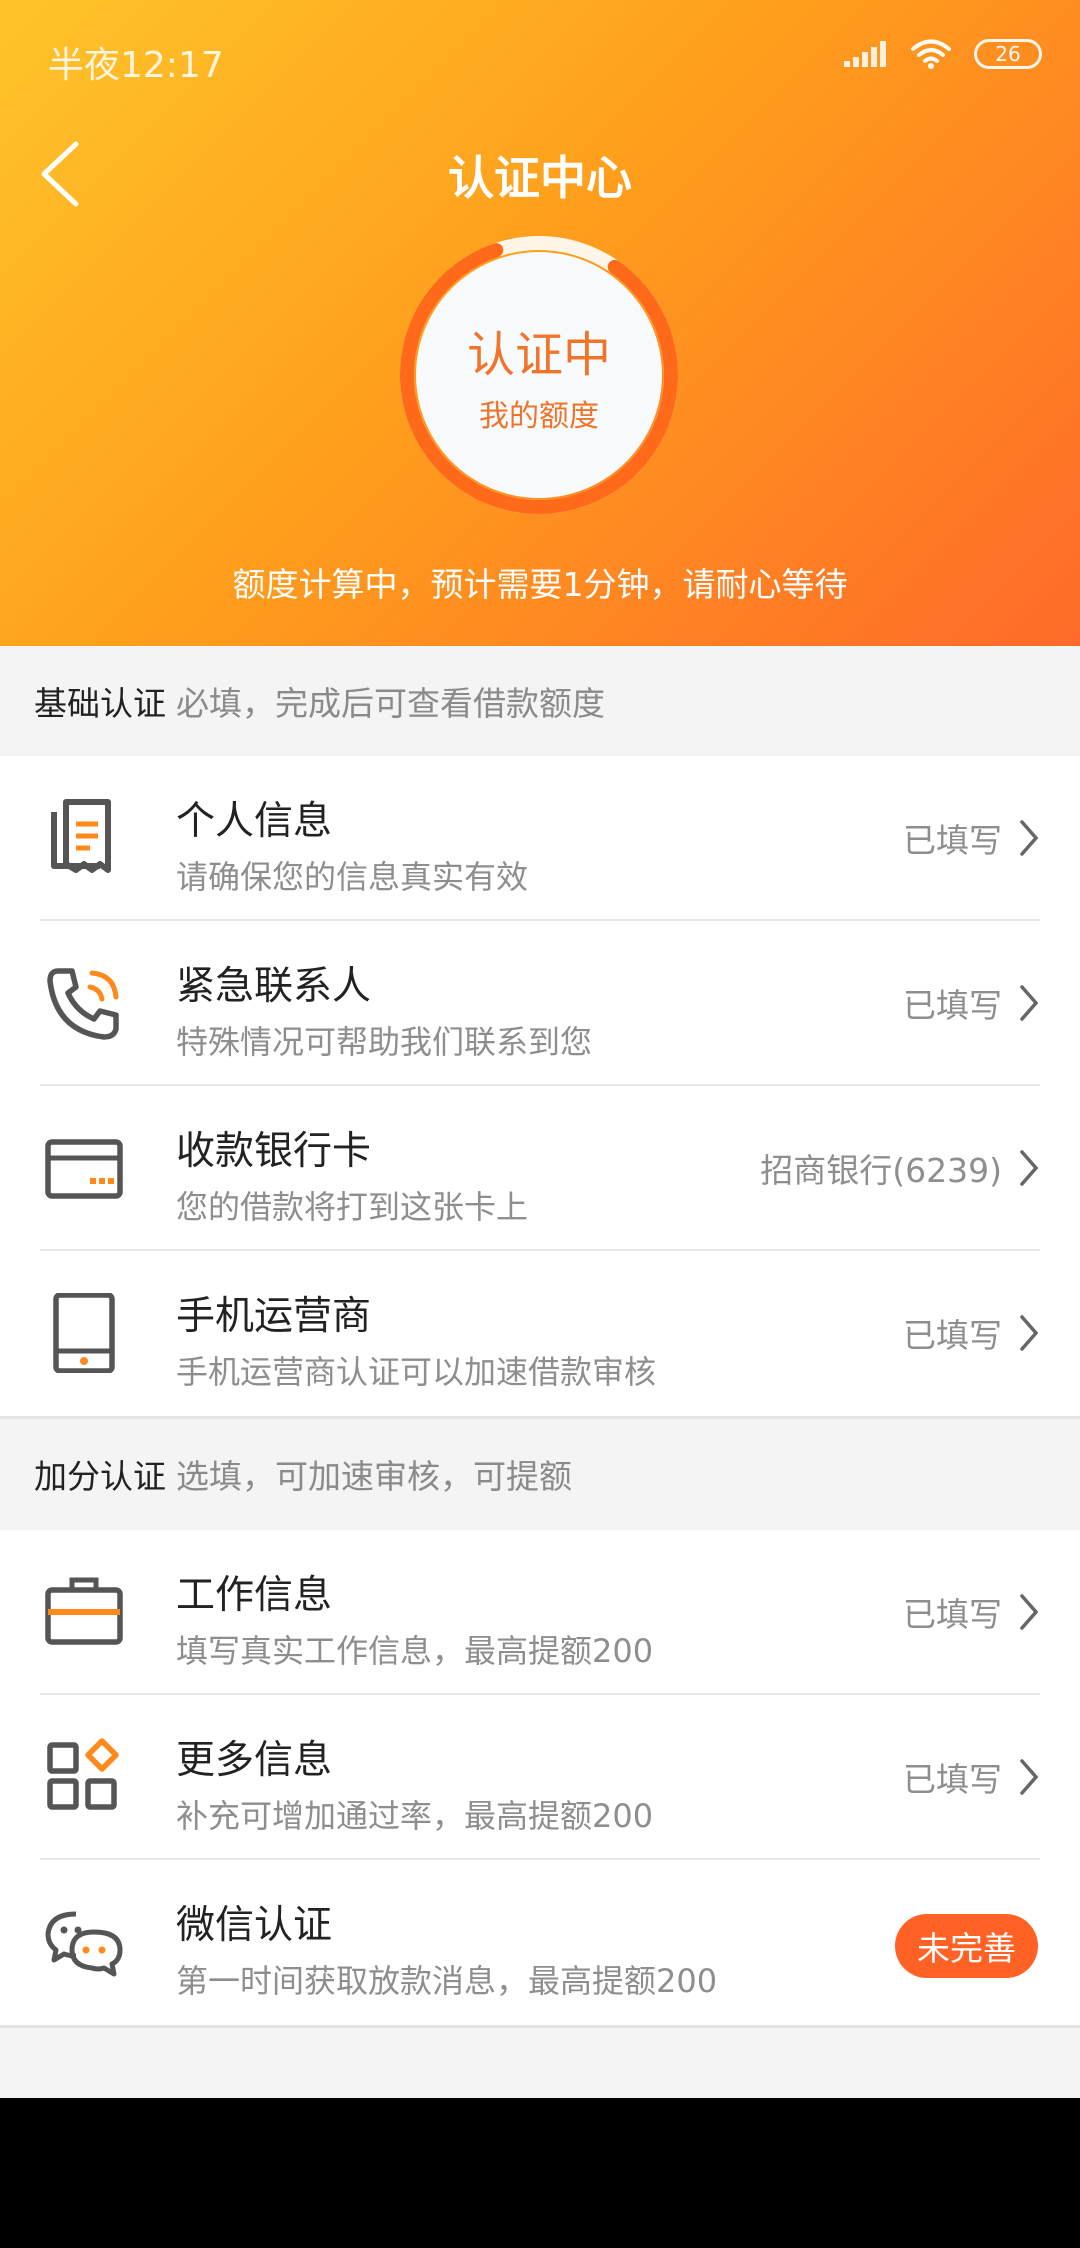  I want to click on item-desc: 补充可增加通过率，最高提额200, so click(415, 1816).